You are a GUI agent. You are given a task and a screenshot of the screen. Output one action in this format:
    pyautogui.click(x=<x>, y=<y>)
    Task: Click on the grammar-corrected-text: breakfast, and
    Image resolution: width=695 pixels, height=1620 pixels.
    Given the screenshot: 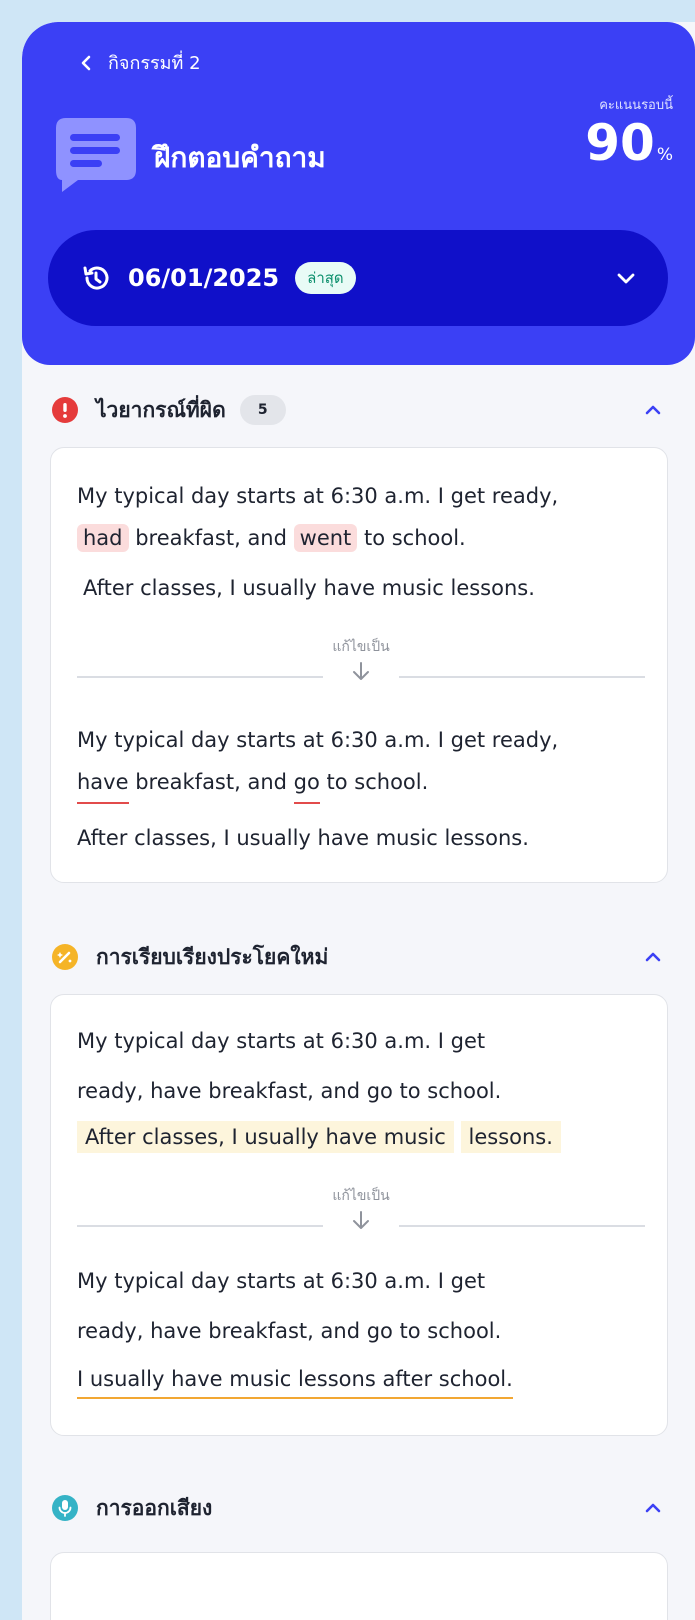 What is the action you would take?
    pyautogui.click(x=211, y=782)
    